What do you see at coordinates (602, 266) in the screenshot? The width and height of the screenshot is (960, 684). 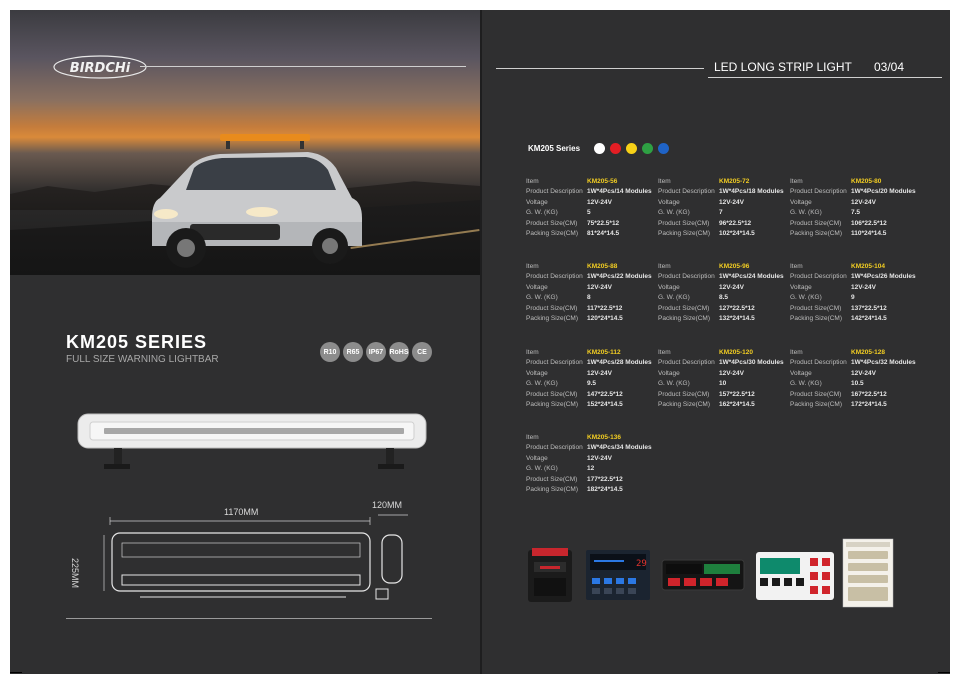 I see `spec-value-item: KM205-88` at bounding box center [602, 266].